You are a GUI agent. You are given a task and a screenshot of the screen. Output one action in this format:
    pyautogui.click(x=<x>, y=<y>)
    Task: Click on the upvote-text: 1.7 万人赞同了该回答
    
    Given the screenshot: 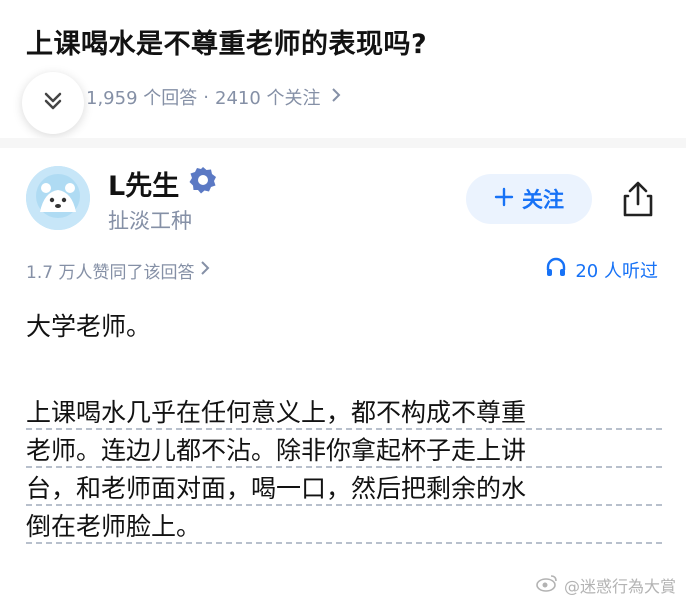 What is the action you would take?
    pyautogui.click(x=110, y=273)
    